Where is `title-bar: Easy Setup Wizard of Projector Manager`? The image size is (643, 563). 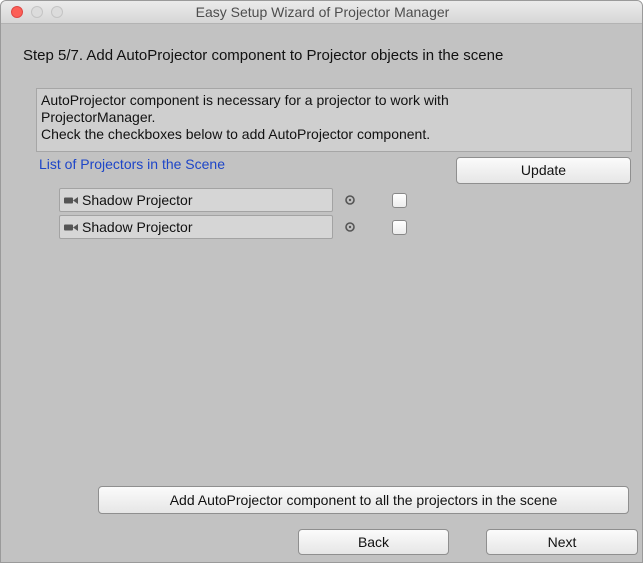 title-bar: Easy Setup Wizard of Projector Manager is located at coordinates (321, 12).